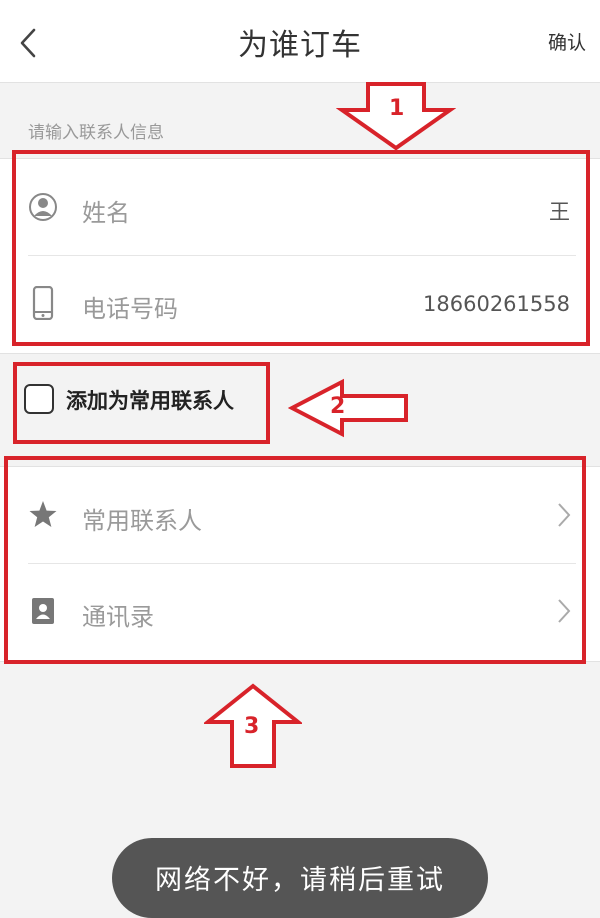  Describe the element at coordinates (338, 406) in the screenshot. I see `annotation-number-2: 2` at that location.